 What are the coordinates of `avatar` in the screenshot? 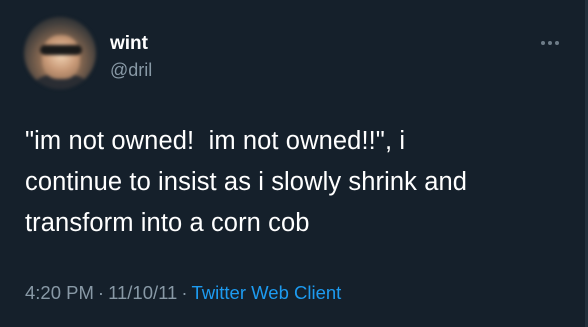 It's located at (60, 53).